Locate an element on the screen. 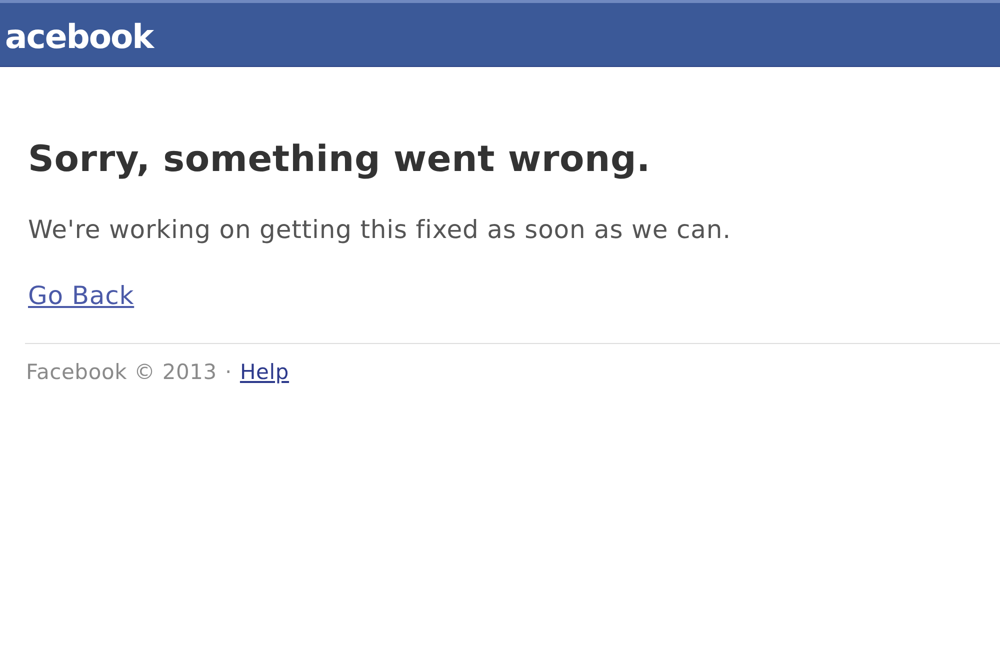 Image resolution: width=1000 pixels, height=666 pixels. logo: acebook is located at coordinates (79, 34).